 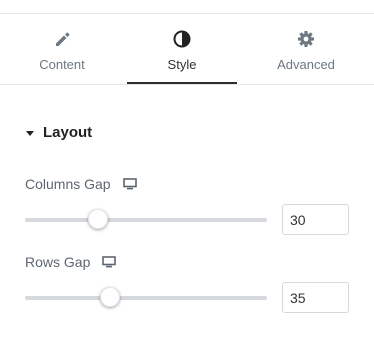 I want to click on half-circle-icon, so click(x=182, y=39).